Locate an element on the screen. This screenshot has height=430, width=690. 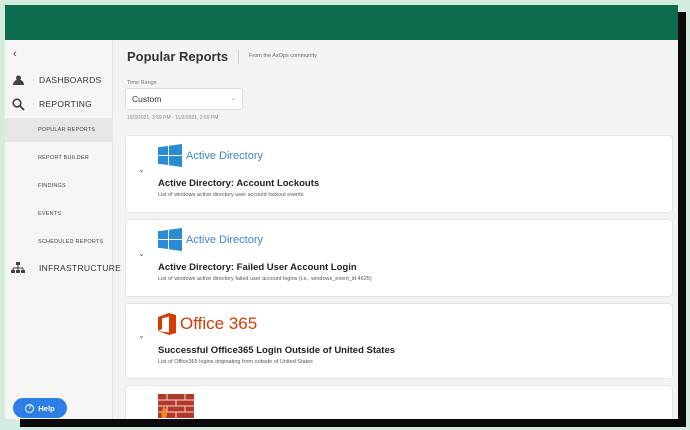
search-icon is located at coordinates (18, 104).